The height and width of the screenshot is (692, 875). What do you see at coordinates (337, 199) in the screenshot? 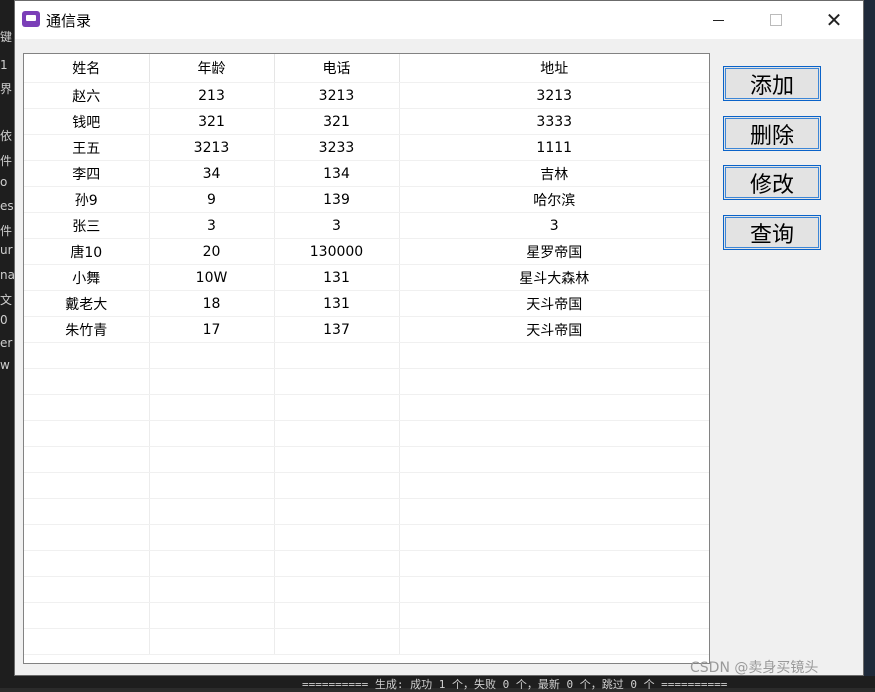
I see `cell-phone: 139` at bounding box center [337, 199].